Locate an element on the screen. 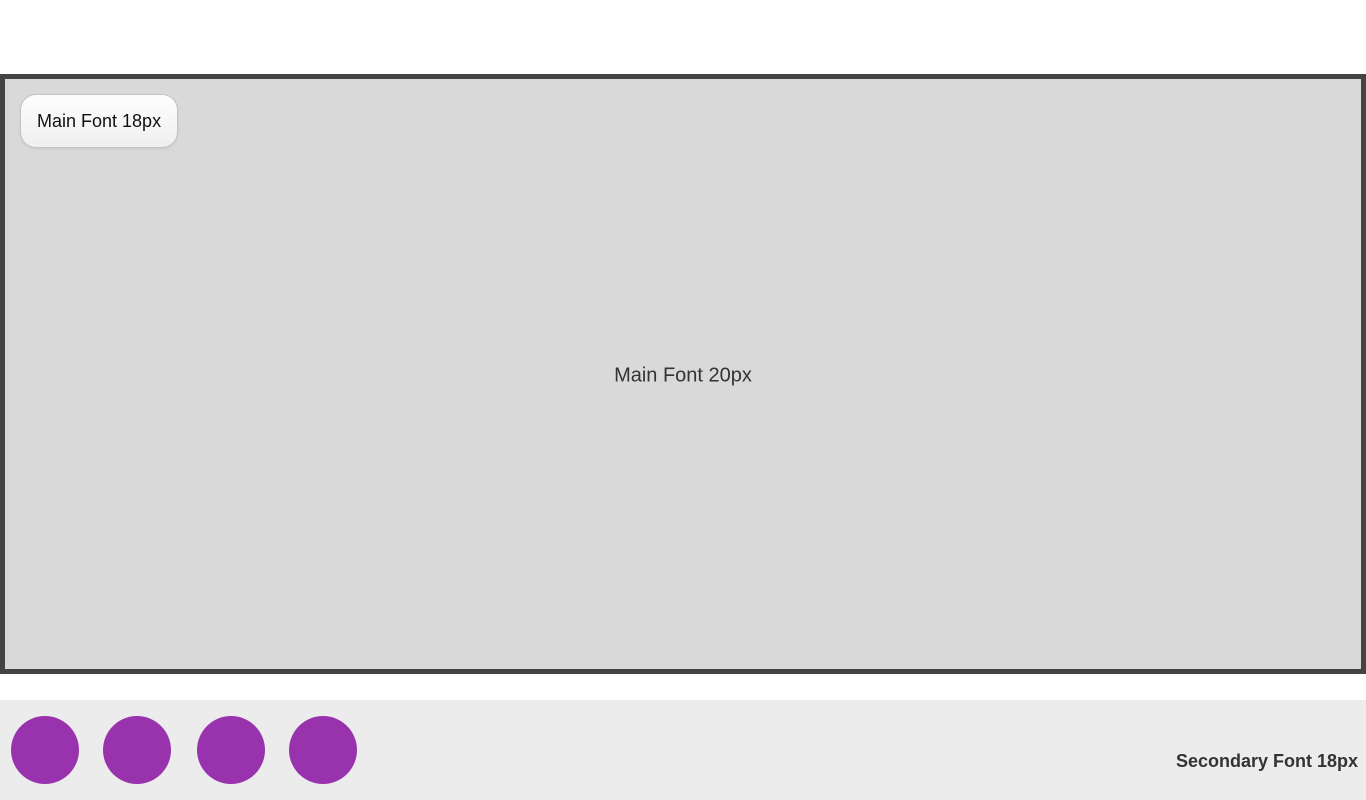 The height and width of the screenshot is (800, 1366). secondary-font-label: Secondary Font 18px is located at coordinates (1266, 761).